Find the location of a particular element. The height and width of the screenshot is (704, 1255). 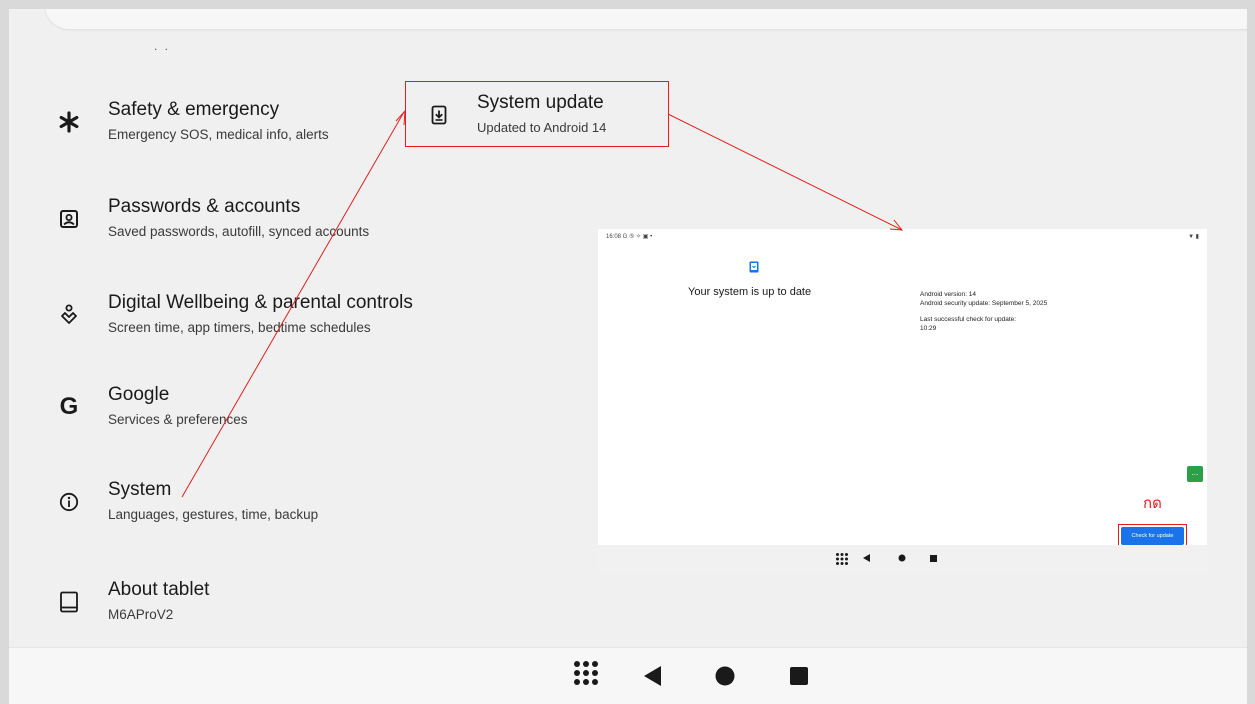

last-check-time: 10:29 is located at coordinates (928, 328).